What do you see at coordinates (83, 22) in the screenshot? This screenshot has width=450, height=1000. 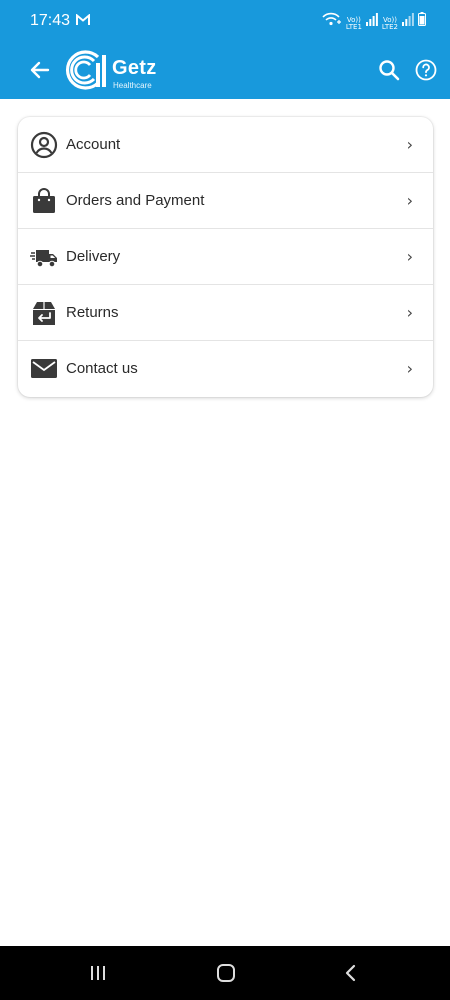 I see `gmail-notification-icon` at bounding box center [83, 22].